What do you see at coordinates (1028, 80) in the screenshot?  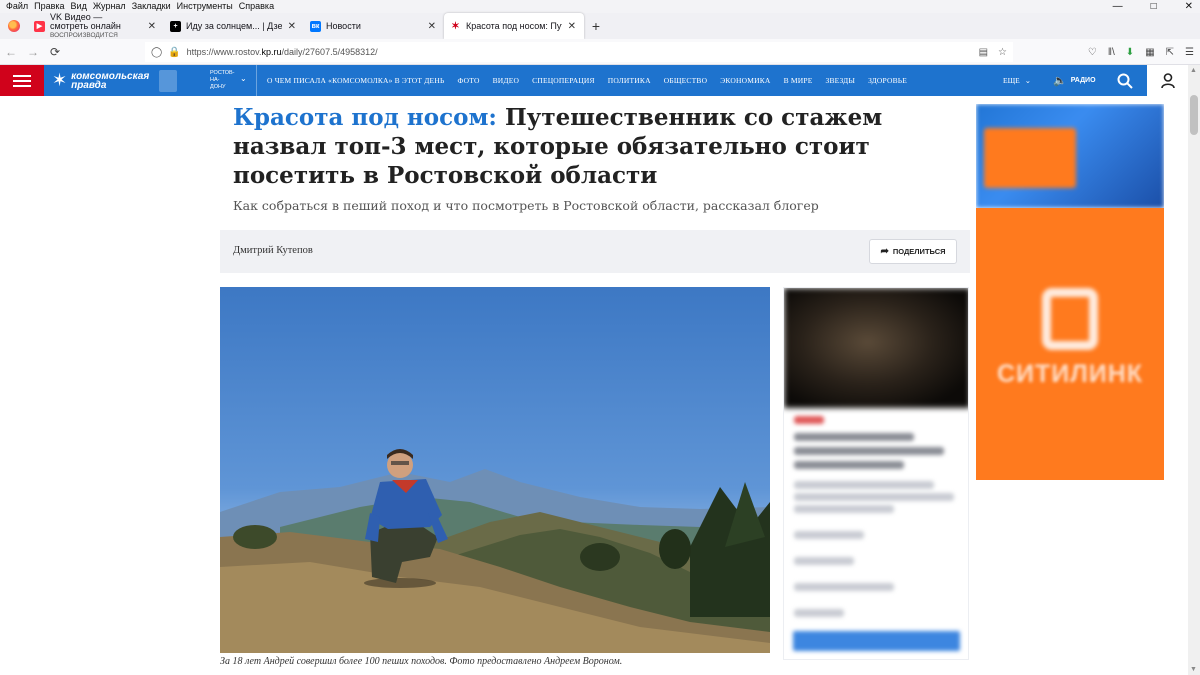 I see `chevron-down-icon: ⌄` at bounding box center [1028, 80].